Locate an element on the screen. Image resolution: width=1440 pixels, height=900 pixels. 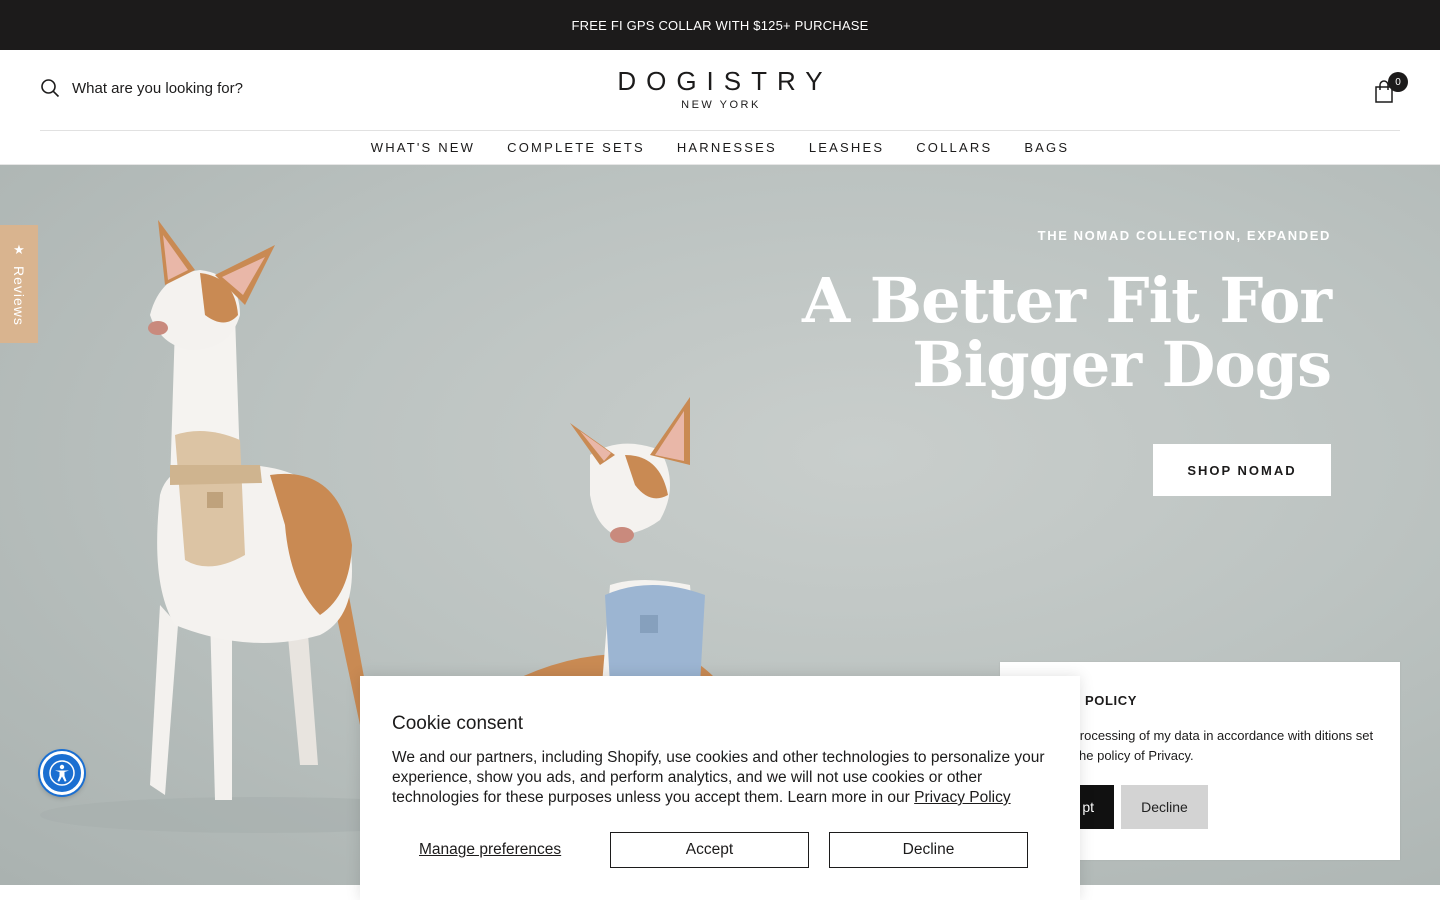
cookie-title: Cookie consent is located at coordinates (457, 723).